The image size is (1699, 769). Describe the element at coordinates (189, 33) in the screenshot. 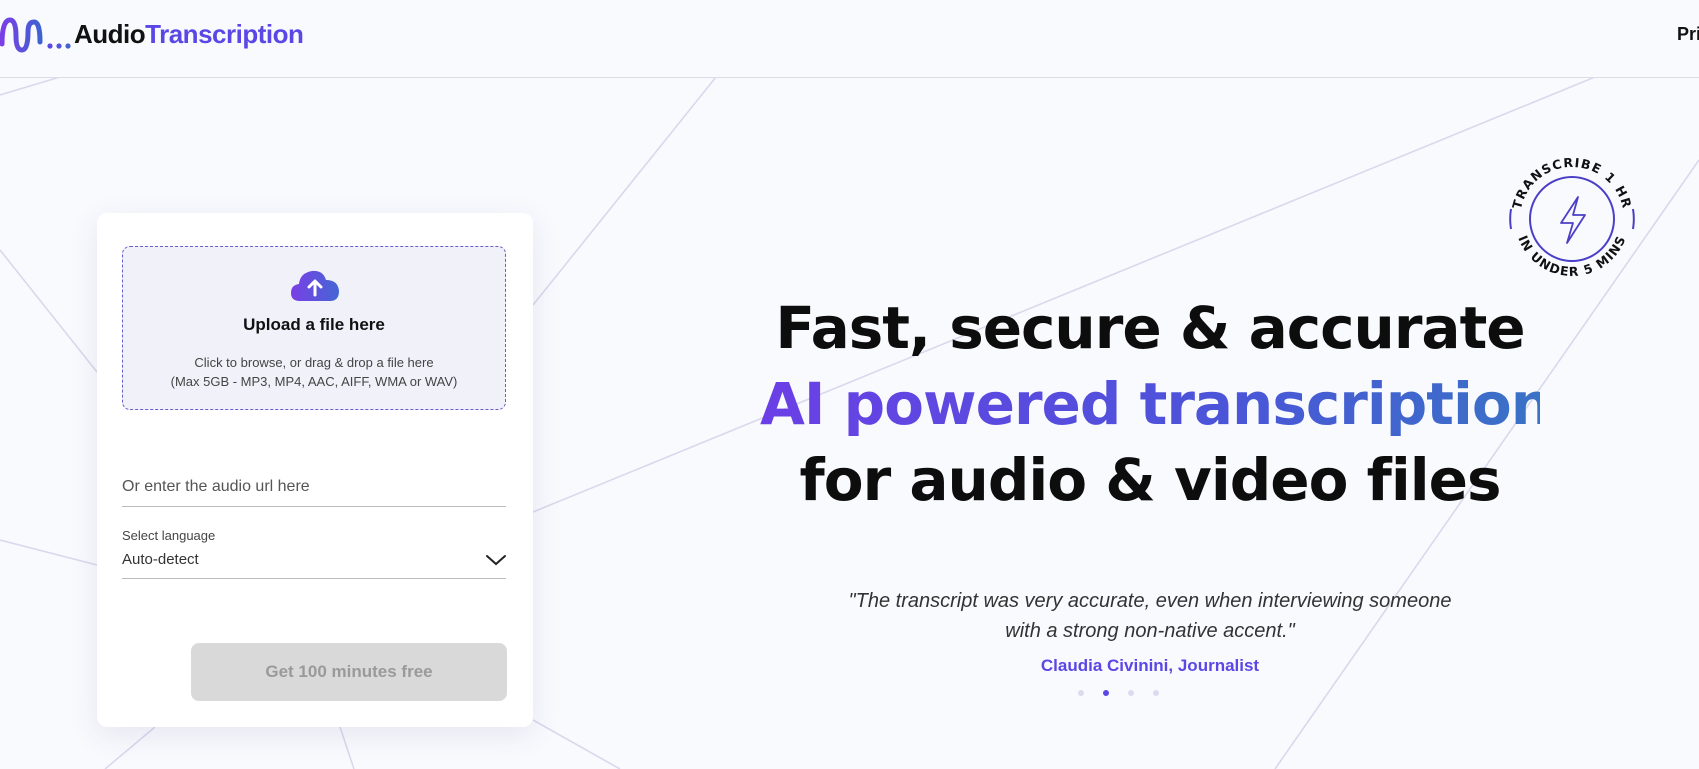

I see `logo-text: AudioTranscription` at that location.